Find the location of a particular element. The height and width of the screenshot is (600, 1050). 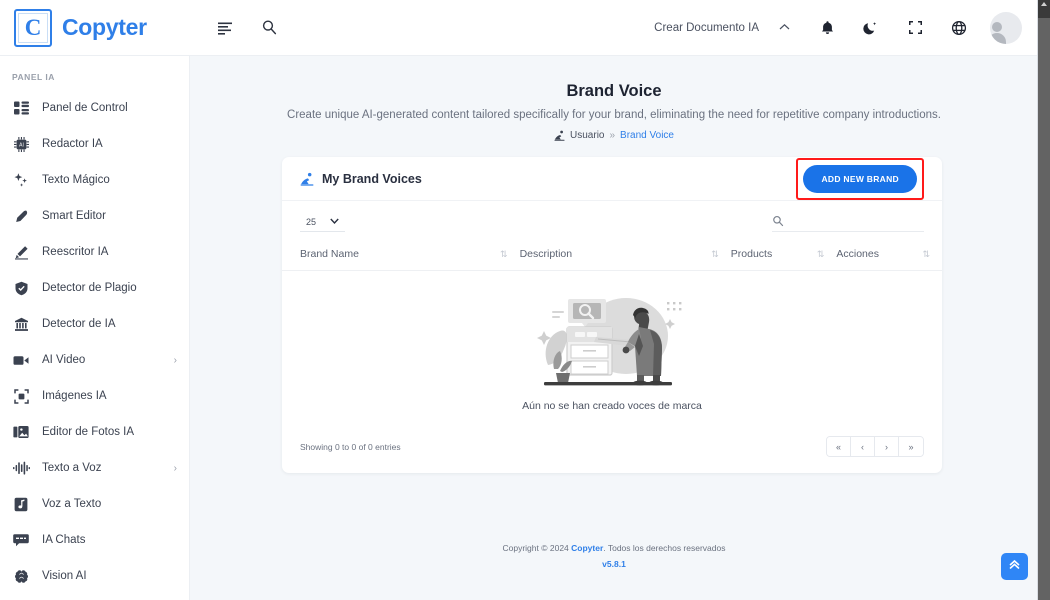

page-length-select: 25 is located at coordinates (323, 223).